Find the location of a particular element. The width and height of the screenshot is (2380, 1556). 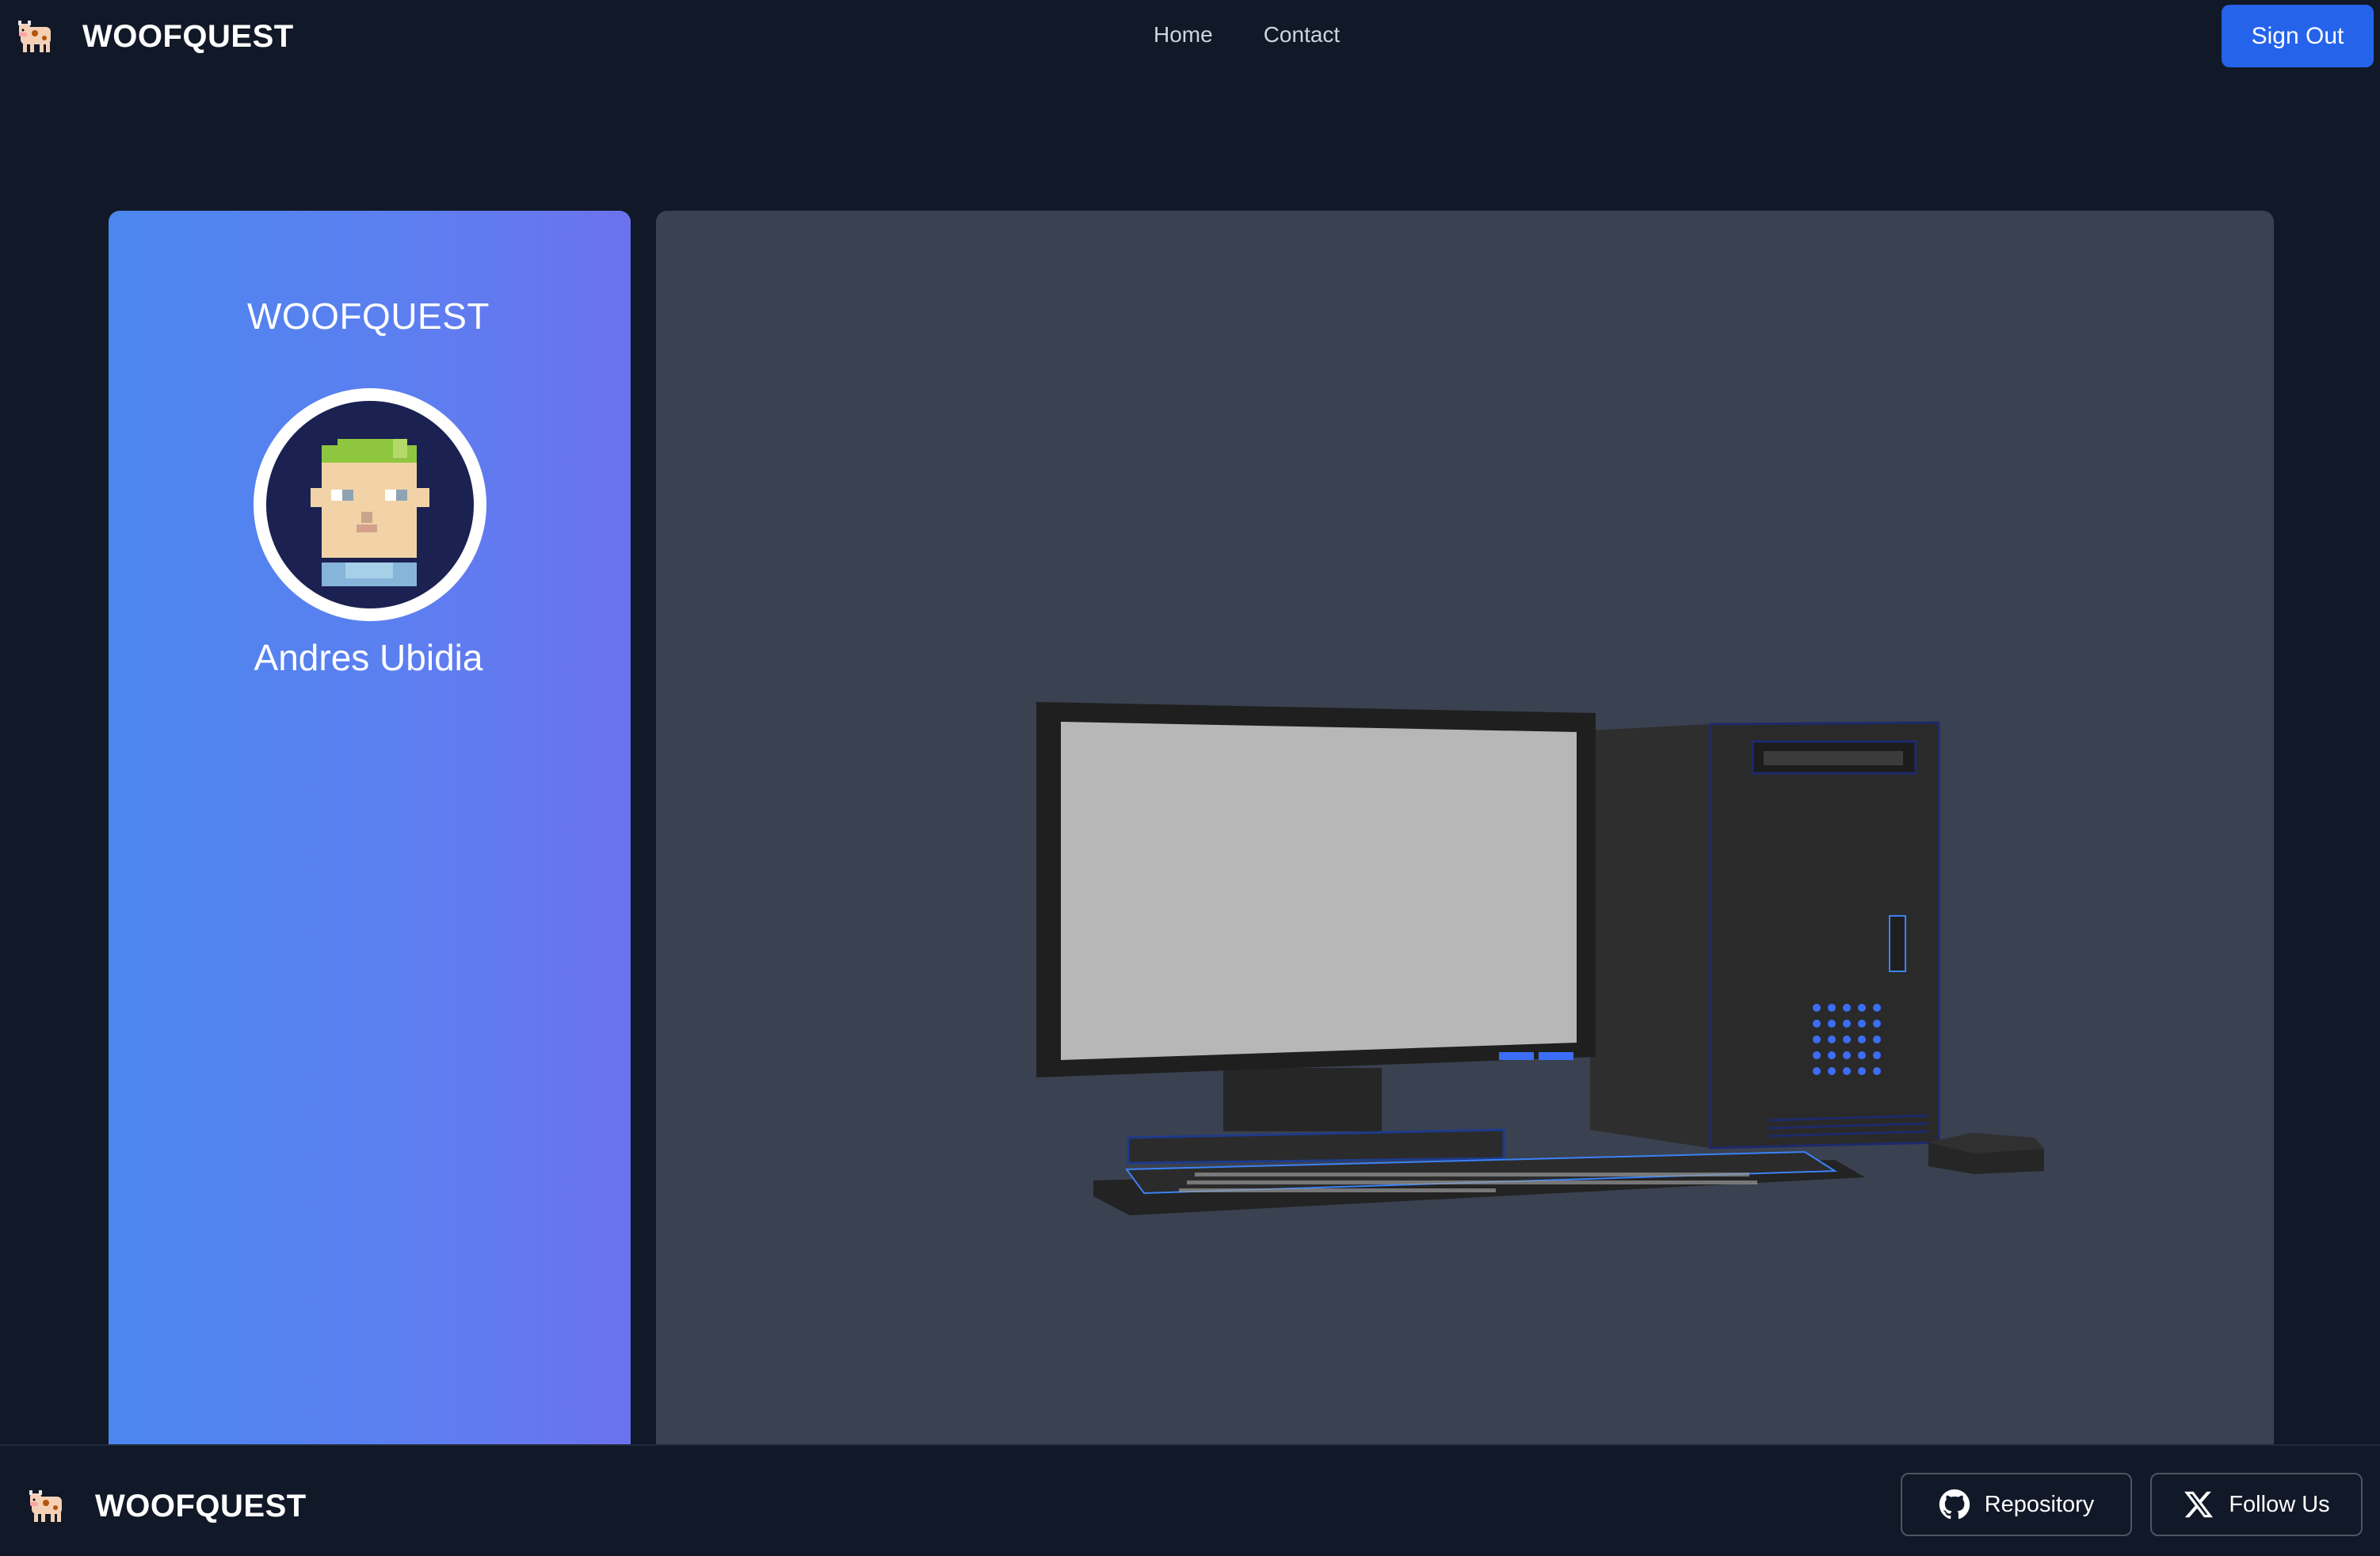

repository-button: Repository is located at coordinates (2016, 1504).